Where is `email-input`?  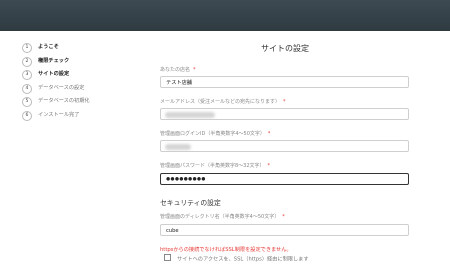
email-input is located at coordinates (284, 114).